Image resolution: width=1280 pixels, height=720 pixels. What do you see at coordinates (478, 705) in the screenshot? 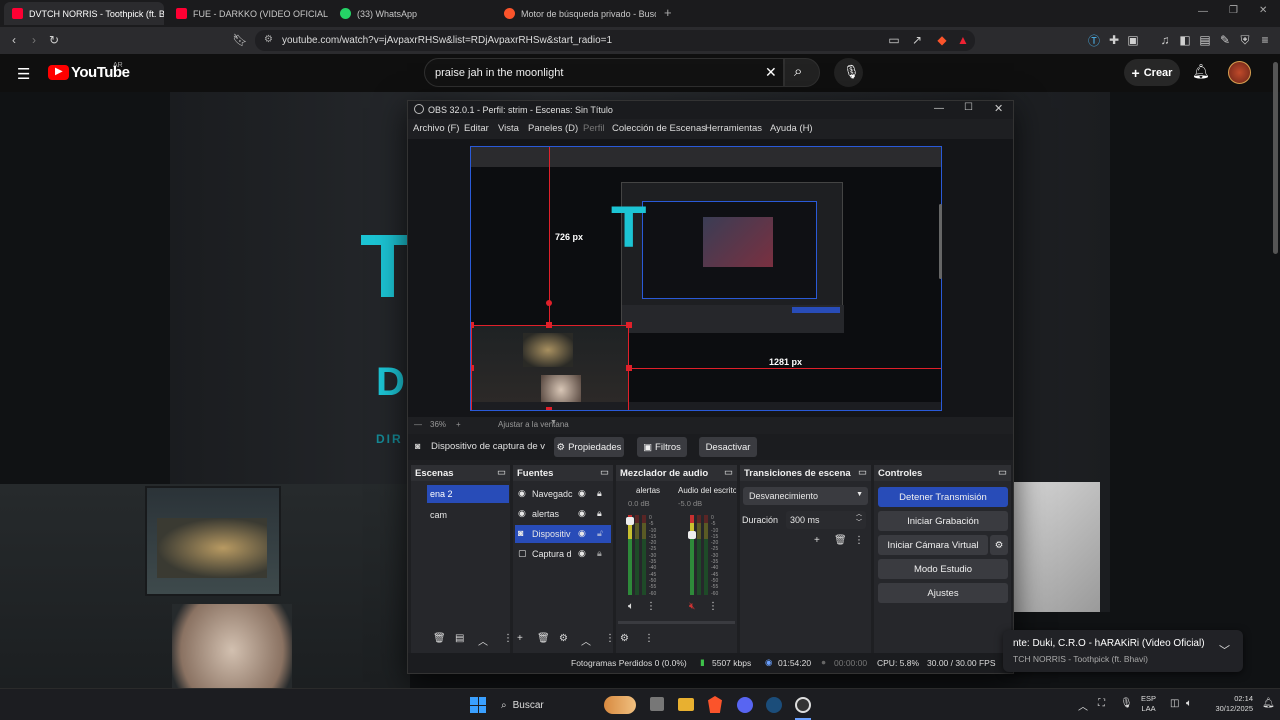
I see `windows-start-icon` at bounding box center [478, 705].